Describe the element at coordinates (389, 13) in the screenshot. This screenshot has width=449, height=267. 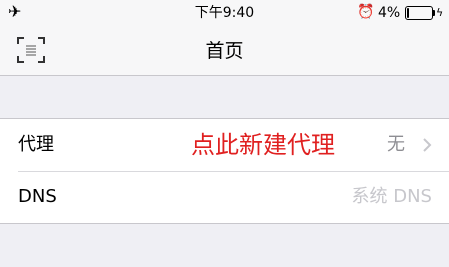
I see `battery-percent: 4%` at that location.